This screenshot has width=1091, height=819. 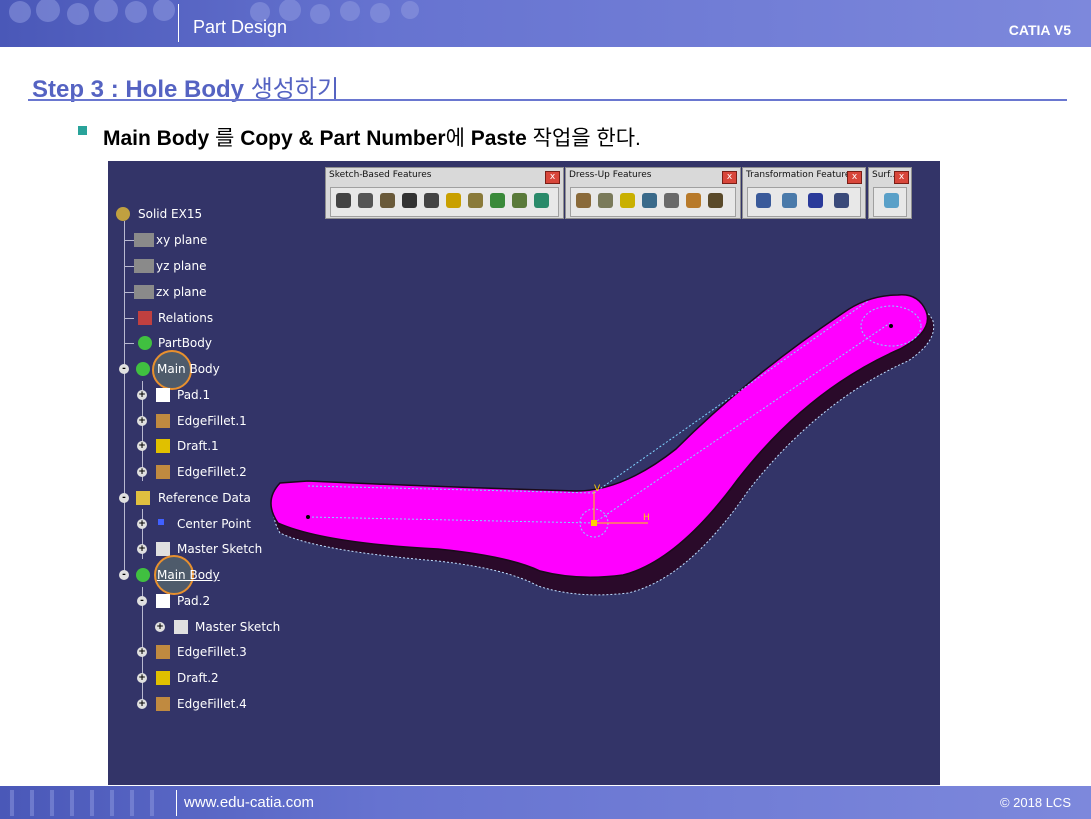 What do you see at coordinates (671, 200) in the screenshot?
I see `thickness-icon` at bounding box center [671, 200].